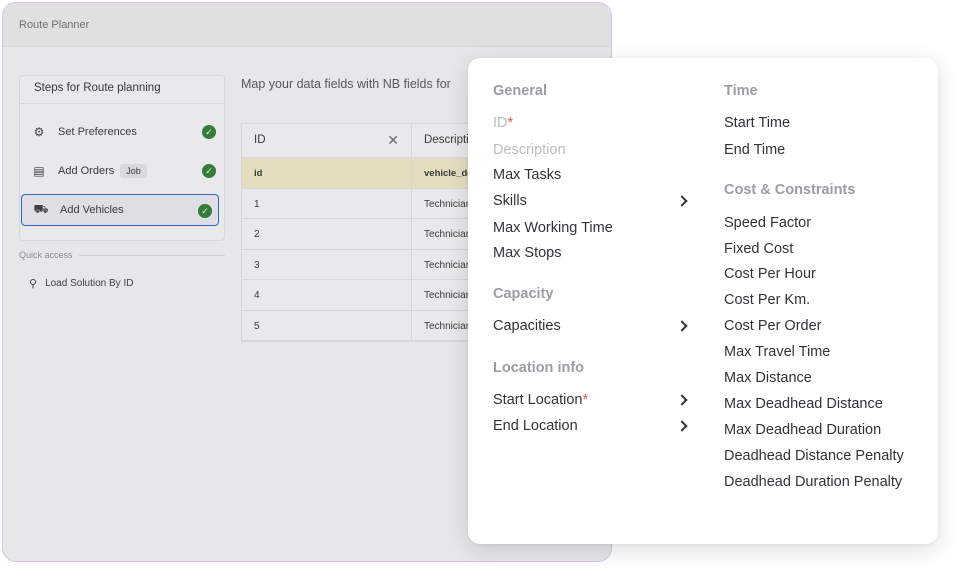 The width and height of the screenshot is (964, 578). Describe the element at coordinates (535, 426) in the screenshot. I see `option-end-location: End Location` at that location.